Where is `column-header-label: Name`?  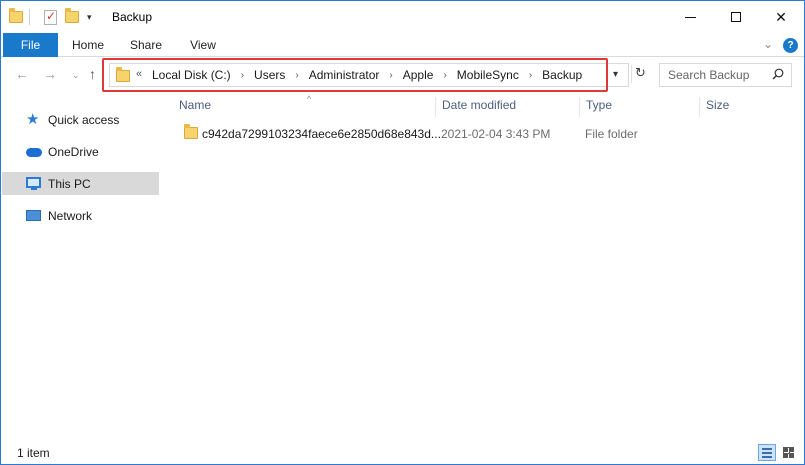
column-header-label: Name is located at coordinates (195, 105).